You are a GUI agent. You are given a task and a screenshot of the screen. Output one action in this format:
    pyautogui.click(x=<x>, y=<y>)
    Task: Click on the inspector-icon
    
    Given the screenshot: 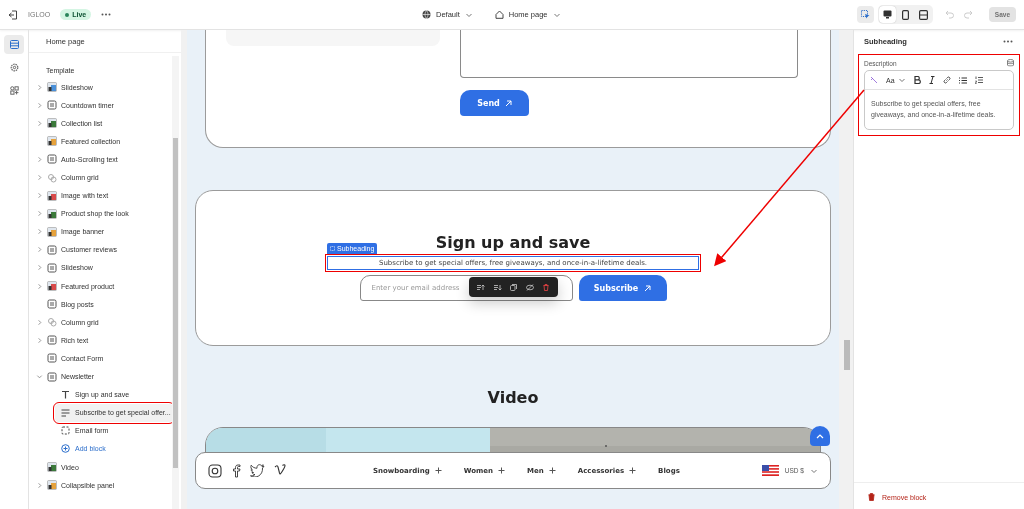 What is the action you would take?
    pyautogui.click(x=865, y=14)
    